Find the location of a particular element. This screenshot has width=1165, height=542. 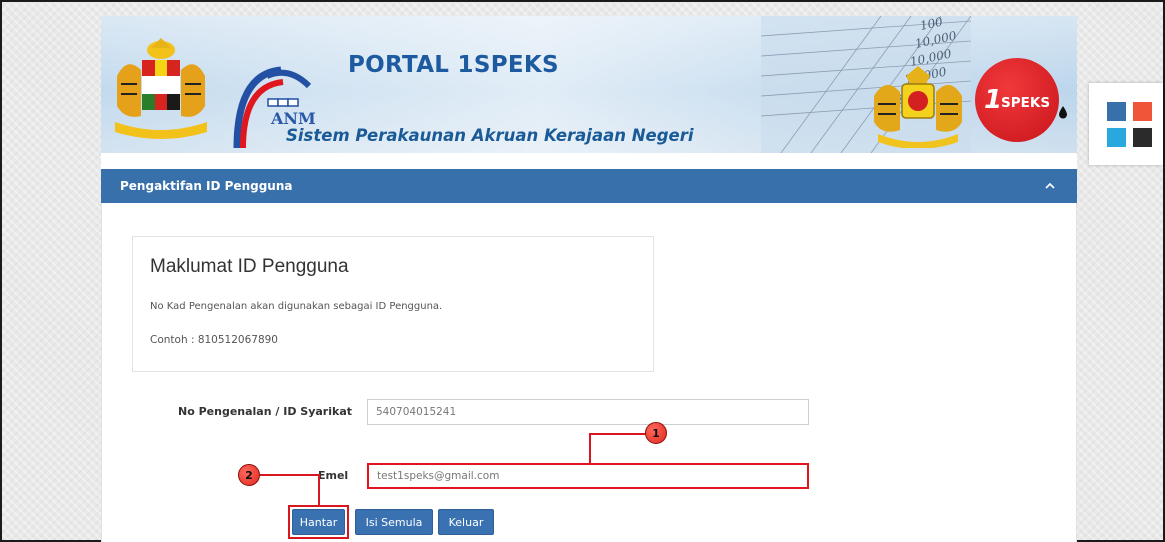

callout-2-marker: 2 is located at coordinates (249, 475).